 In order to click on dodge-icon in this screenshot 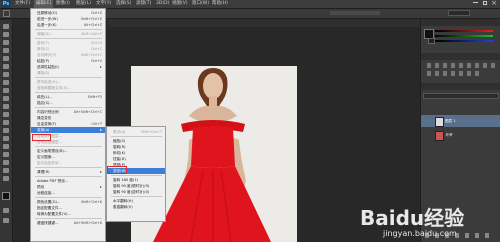, I will do `click(6, 130)`.